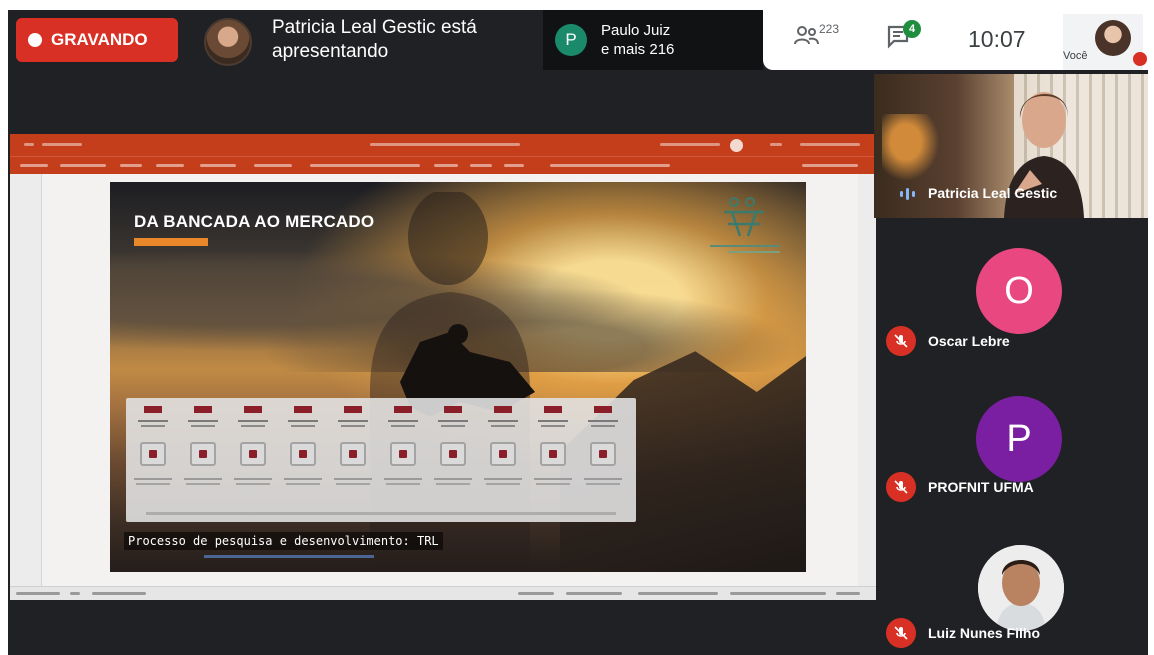 The image size is (1154, 655). I want to click on zoom-slider, so click(778, 593).